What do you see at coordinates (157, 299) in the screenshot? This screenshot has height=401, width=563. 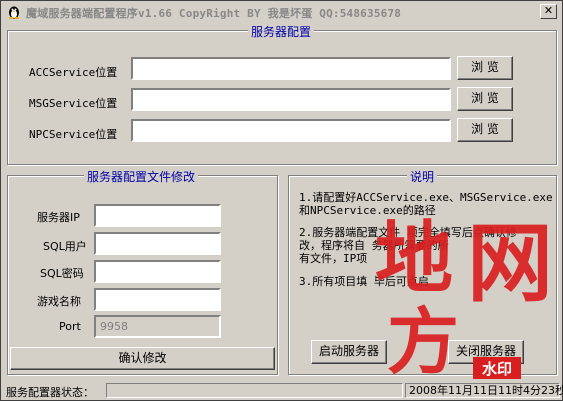 I see `game-name-input` at bounding box center [157, 299].